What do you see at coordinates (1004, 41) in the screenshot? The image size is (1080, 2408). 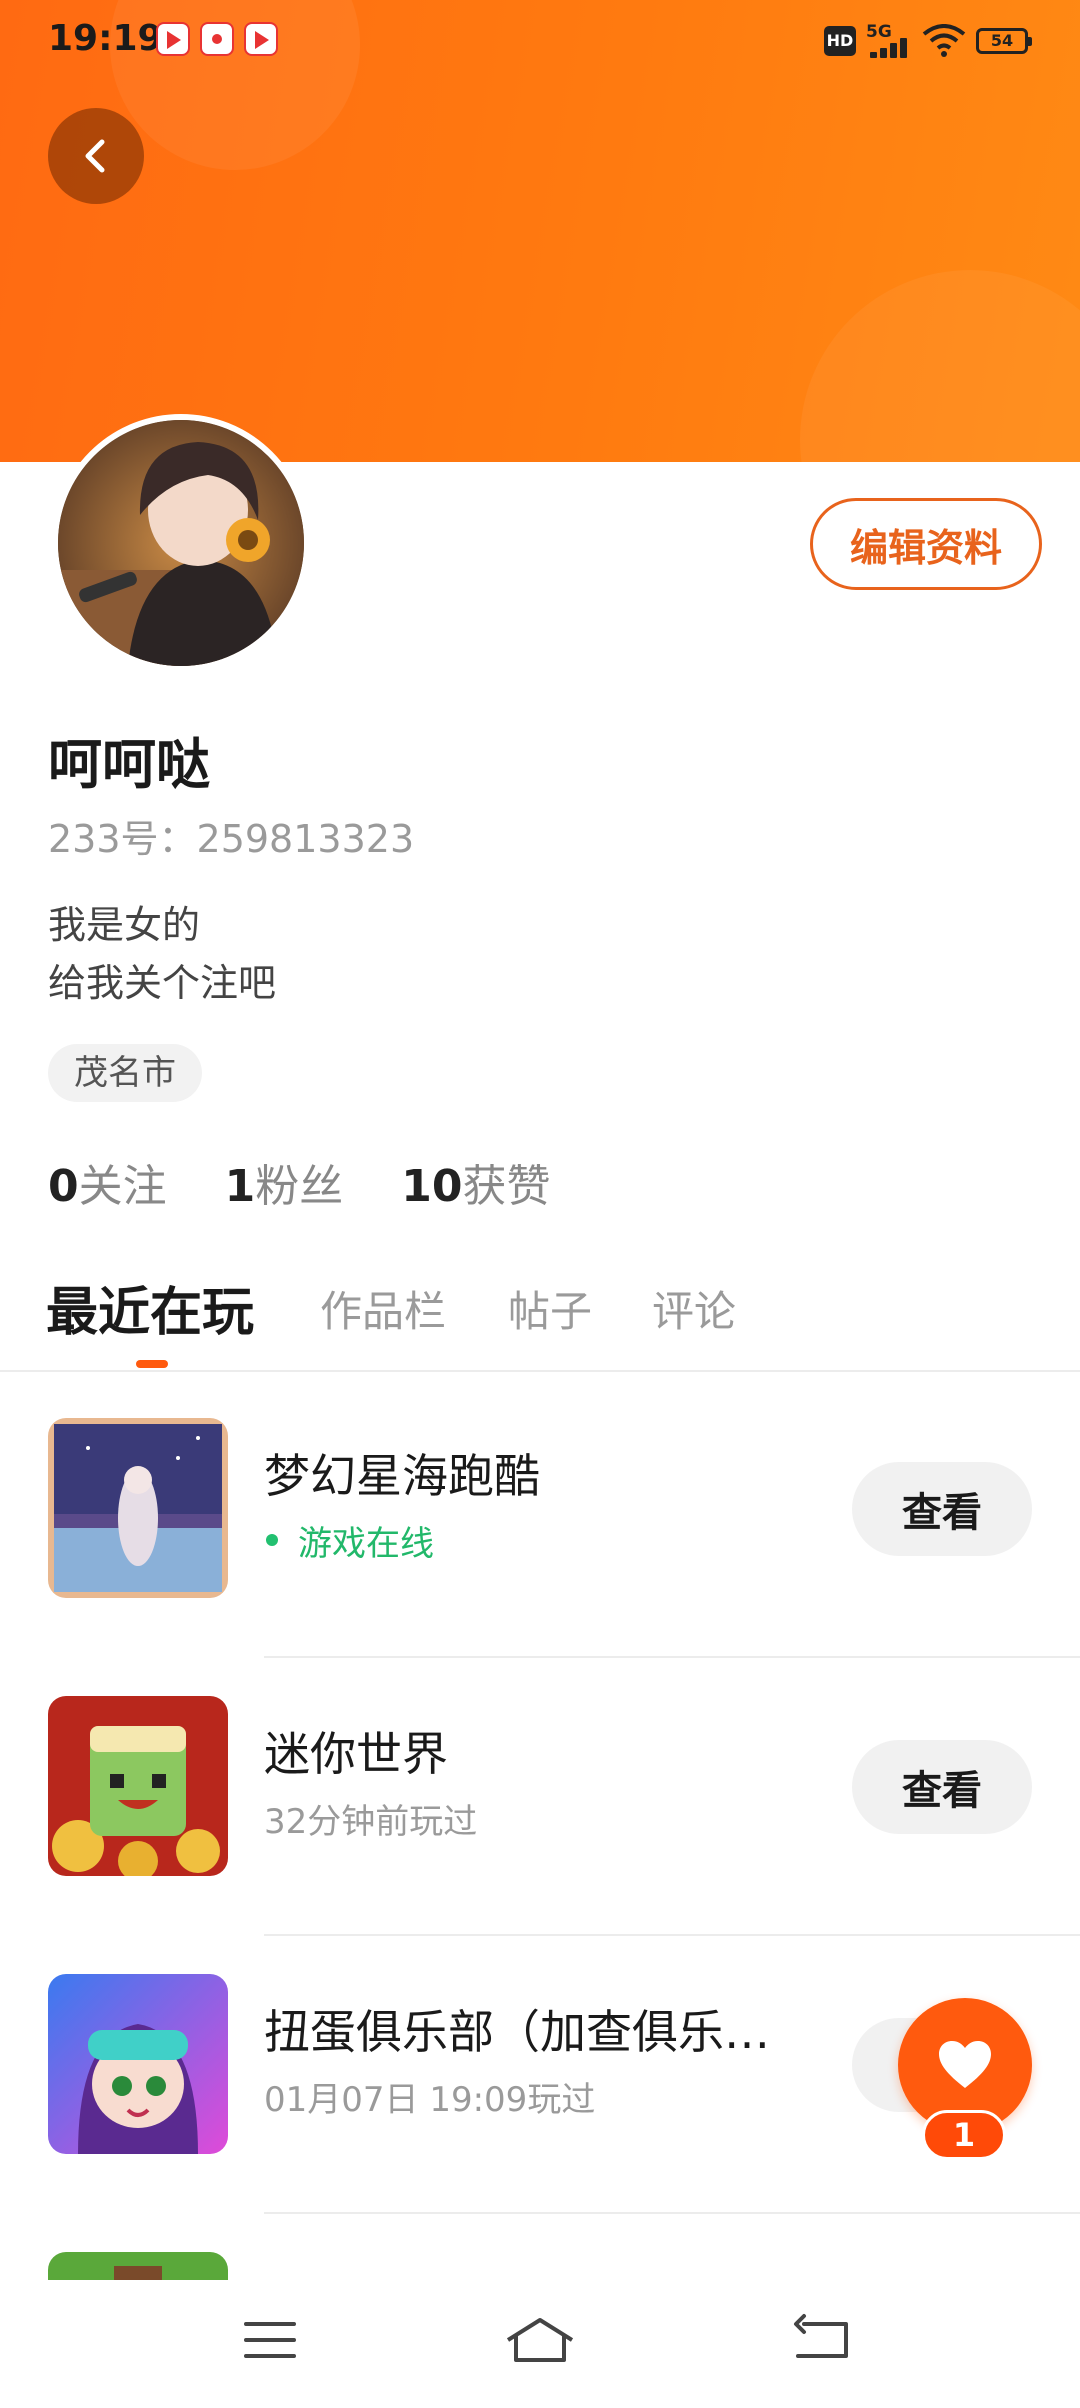 I see `battery-icon: 54` at bounding box center [1004, 41].